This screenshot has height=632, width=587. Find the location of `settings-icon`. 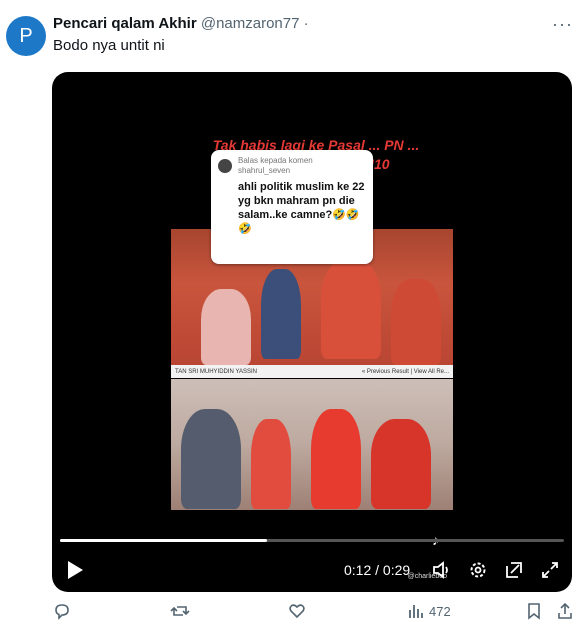

settings-icon is located at coordinates (478, 572).